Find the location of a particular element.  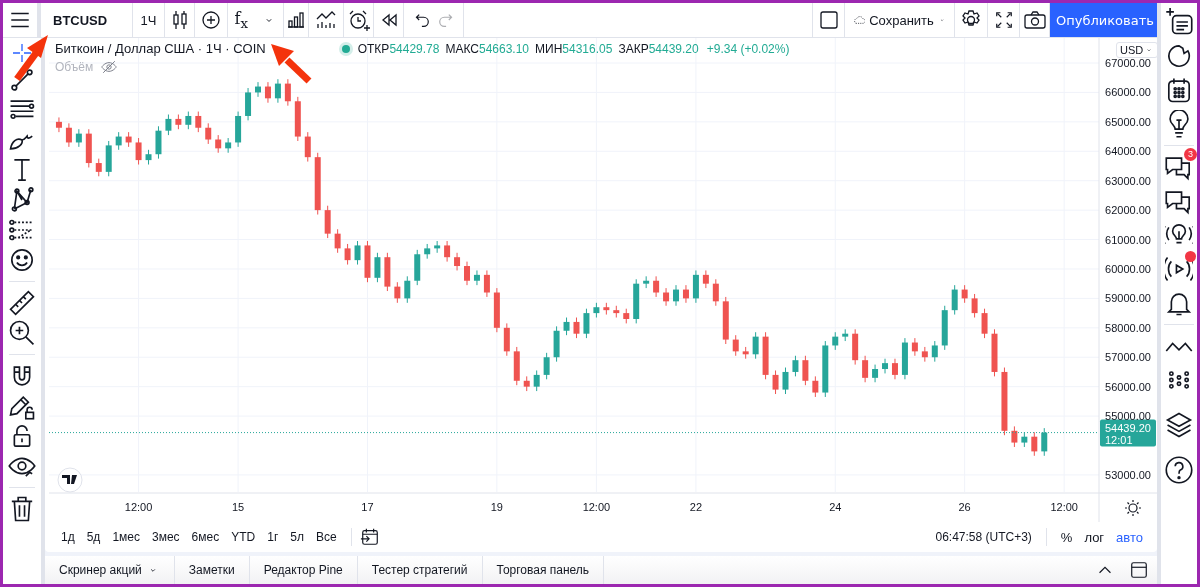

layers-icon is located at coordinates (1179, 425).